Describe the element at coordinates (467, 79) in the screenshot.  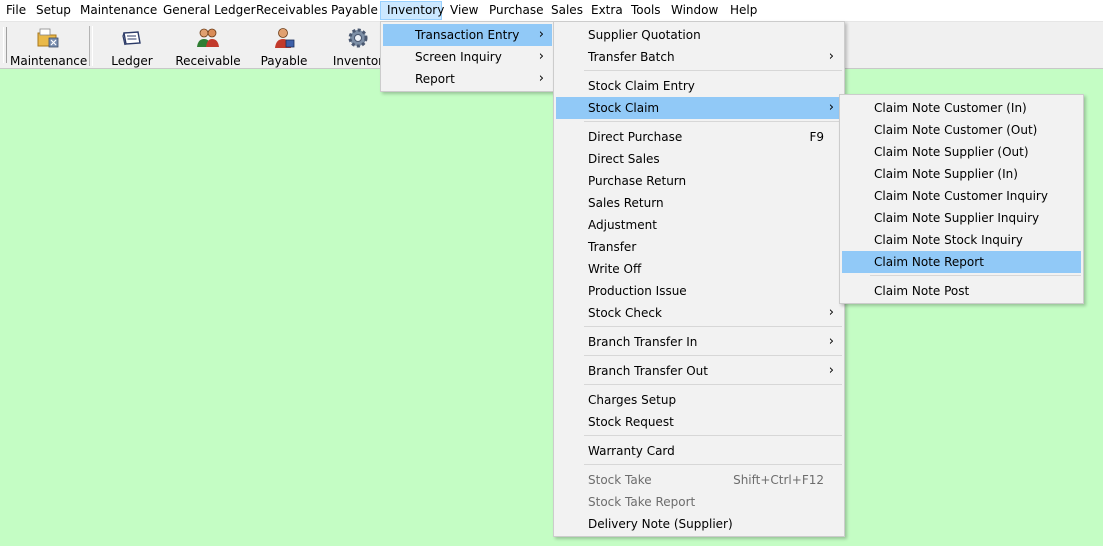
I see `menu-item-report: Report ›` at that location.